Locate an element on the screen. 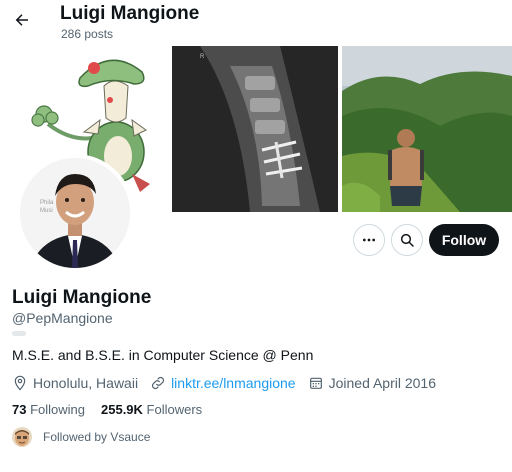  back-button is located at coordinates (22, 20).